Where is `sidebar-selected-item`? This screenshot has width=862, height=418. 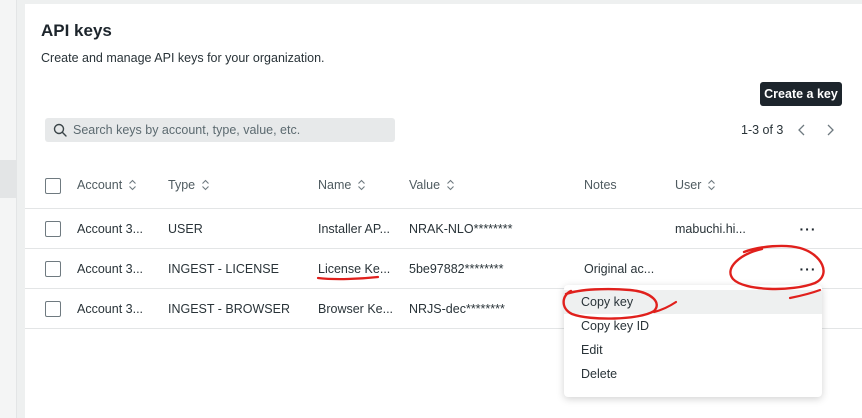
sidebar-selected-item is located at coordinates (8, 179).